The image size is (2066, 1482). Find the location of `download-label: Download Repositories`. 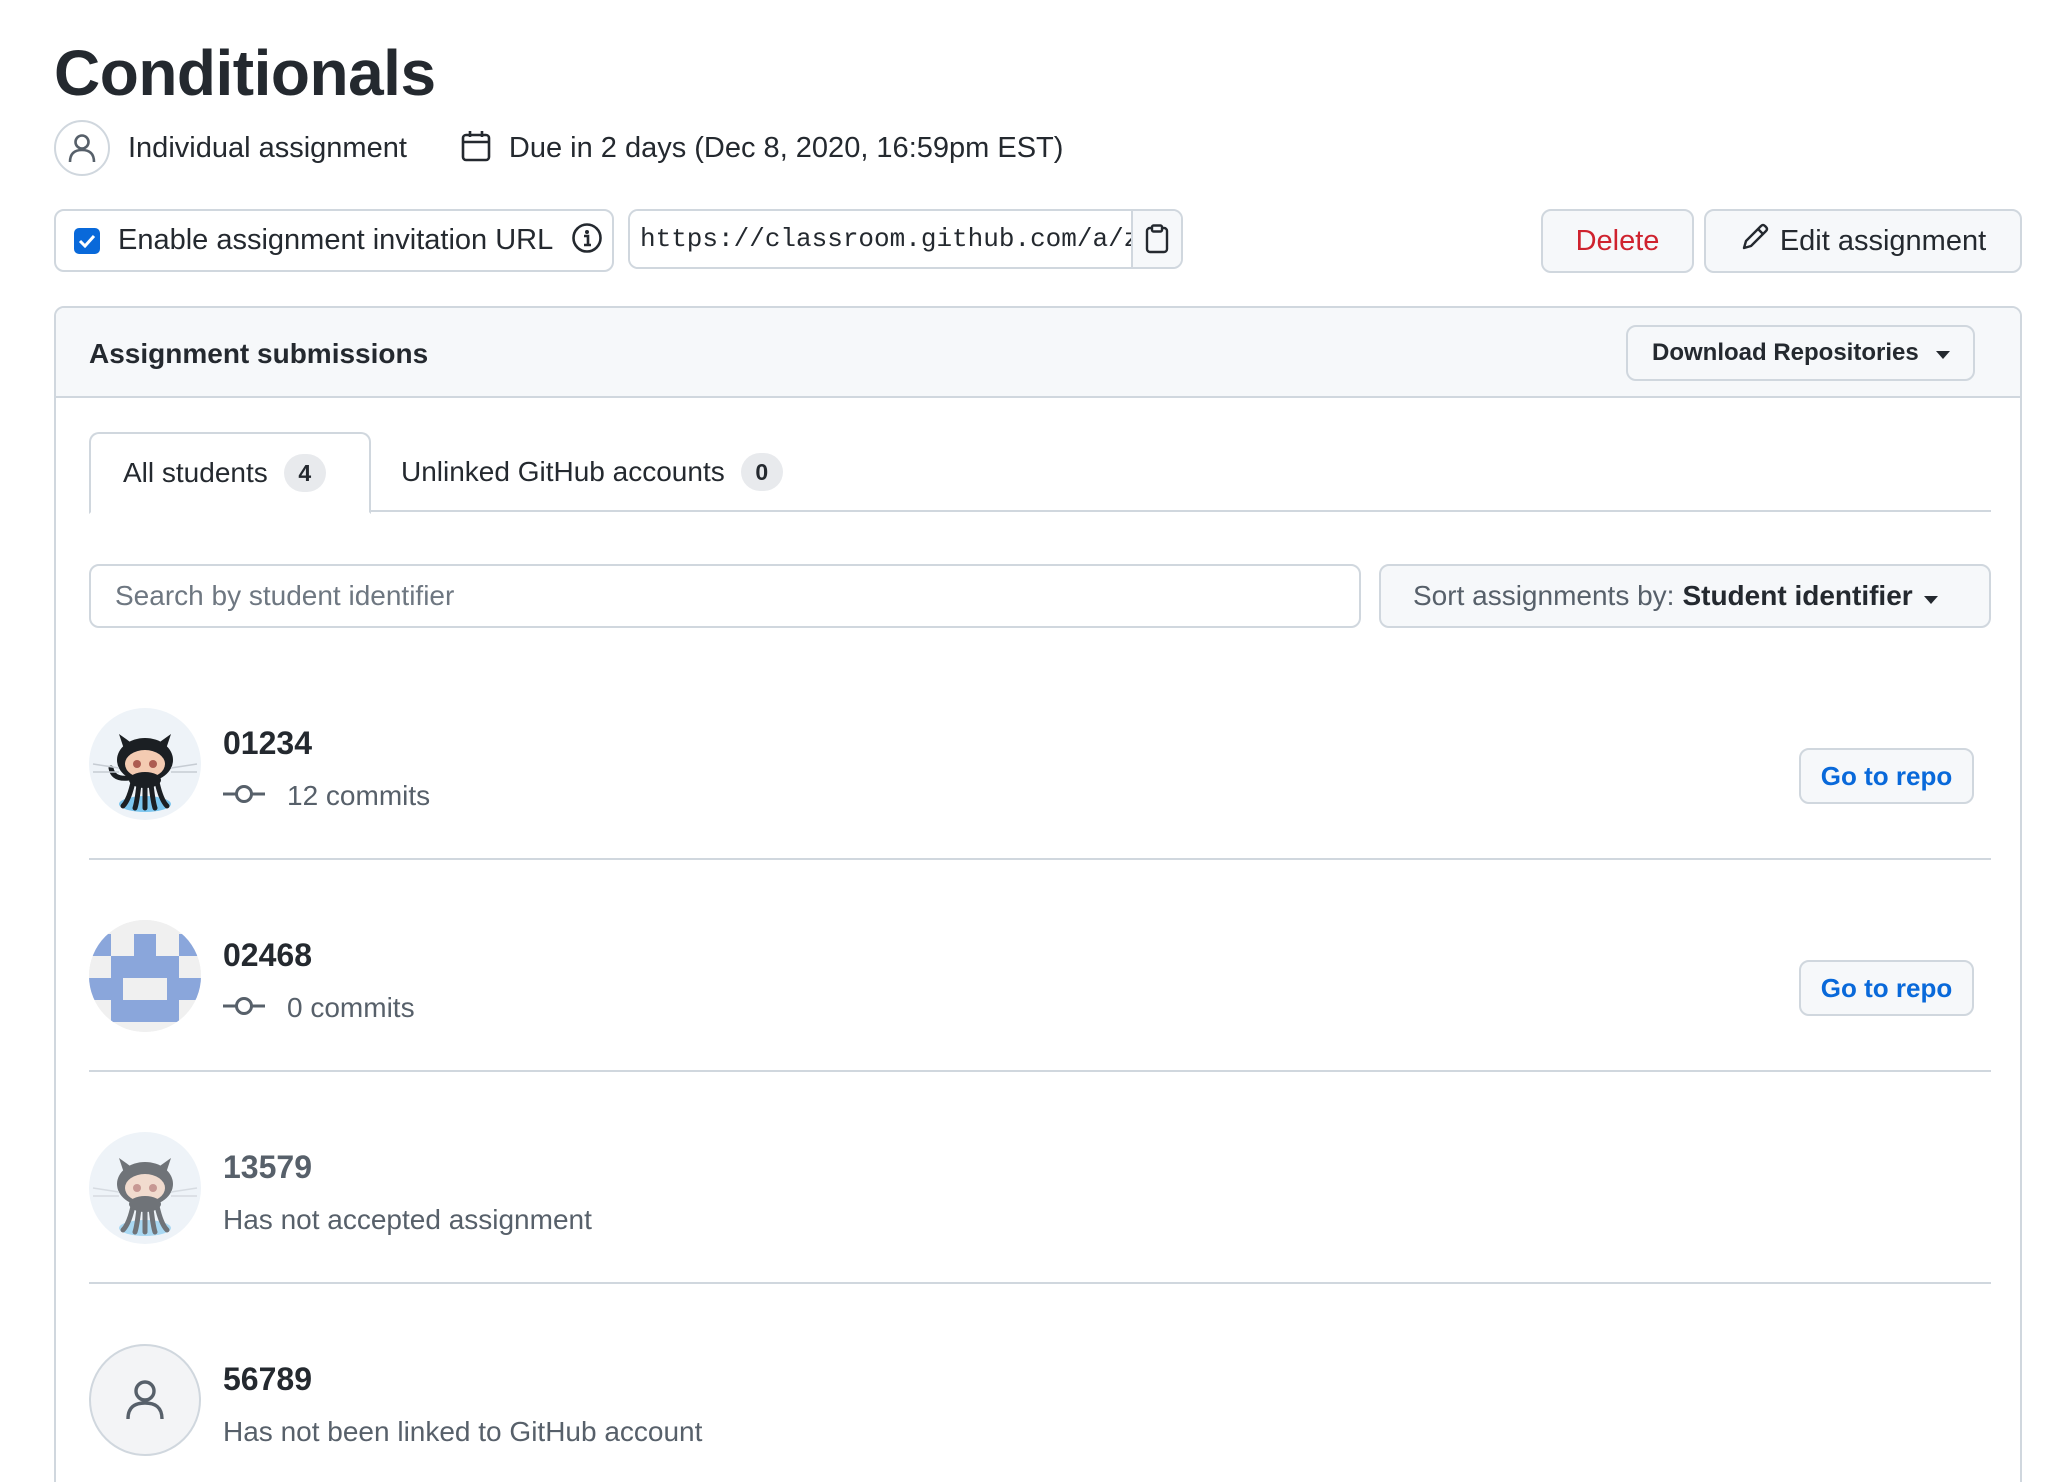

download-label: Download Repositories is located at coordinates (1785, 352).